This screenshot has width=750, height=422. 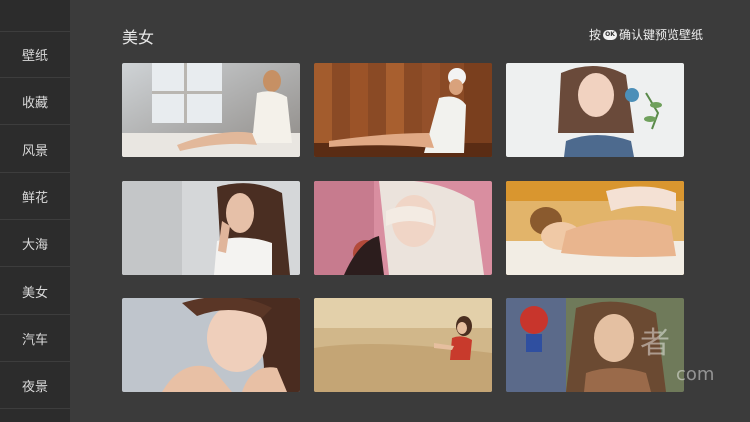 I want to click on sidebar-item-label: 收藏, so click(x=34, y=103).